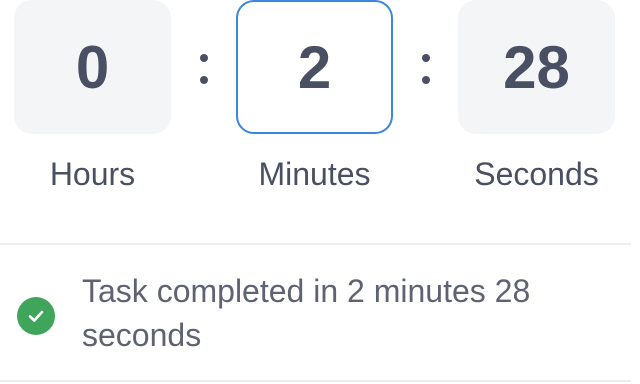 The image size is (640, 384). I want to click on hours-value: 0, so click(92, 67).